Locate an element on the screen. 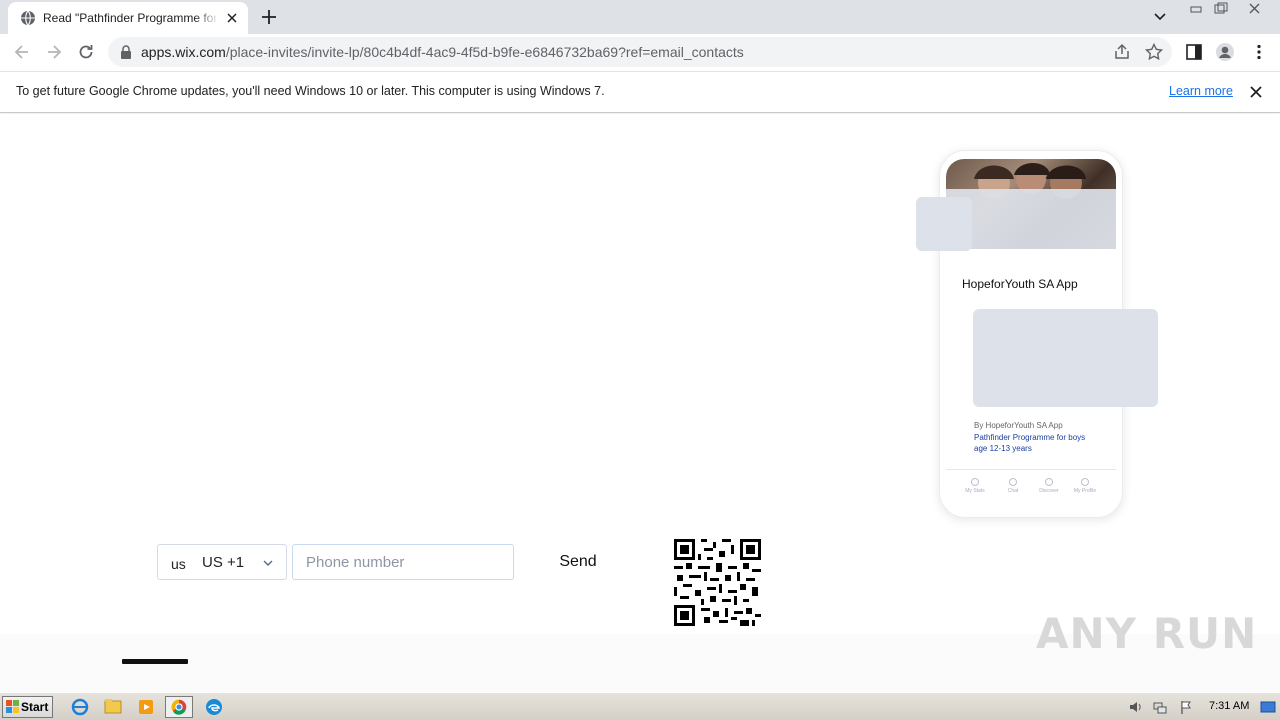 This screenshot has height=720, width=1280. country-flag: us is located at coordinates (178, 564).